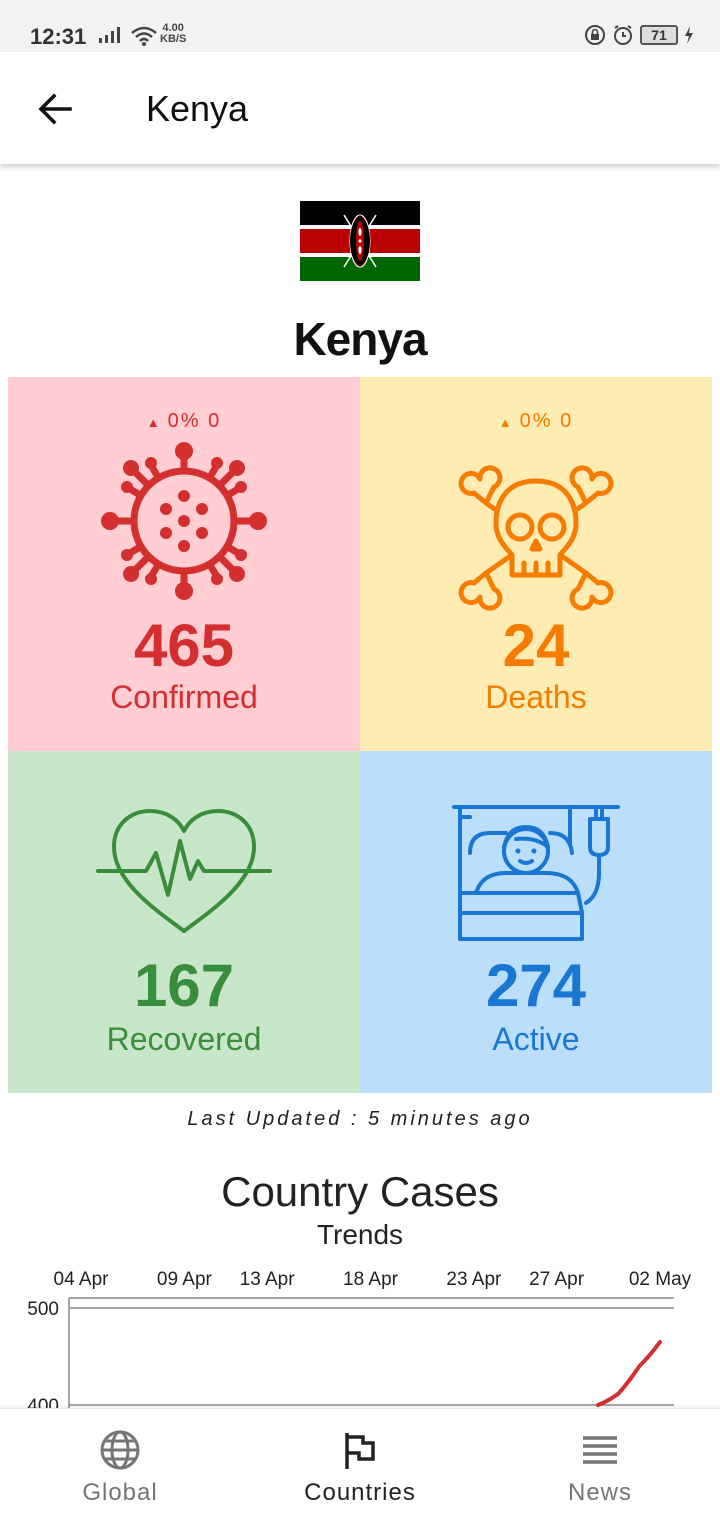  What do you see at coordinates (144, 36) in the screenshot?
I see `wifi-icon` at bounding box center [144, 36].